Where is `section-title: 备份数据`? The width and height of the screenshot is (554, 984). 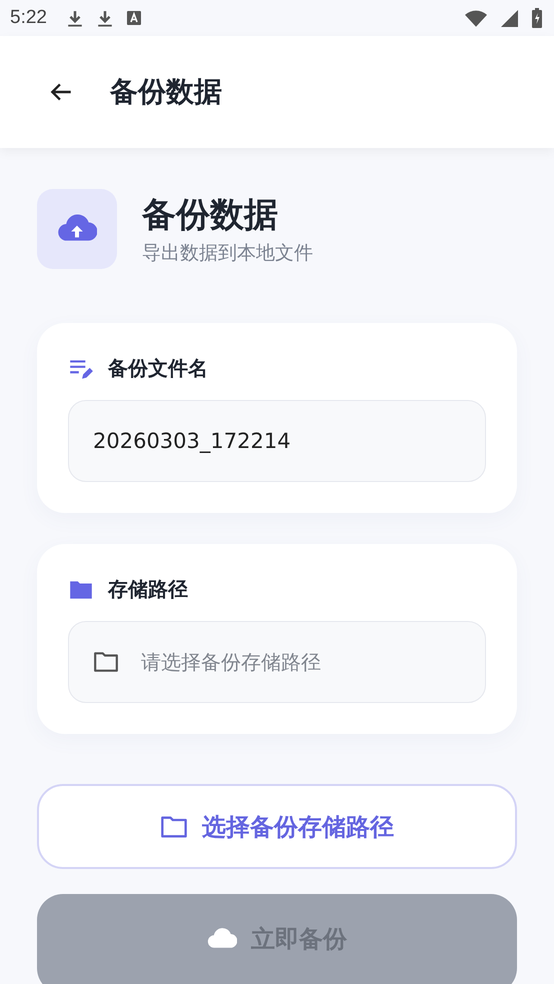 section-title: 备份数据 is located at coordinates (210, 215).